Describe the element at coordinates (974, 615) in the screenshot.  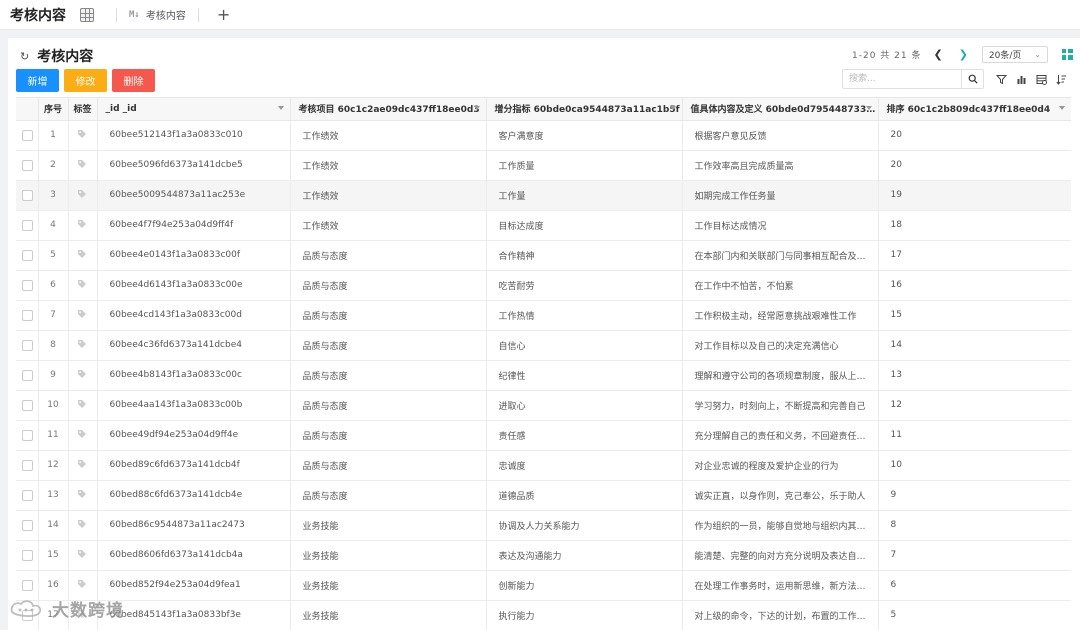
I see `cell-order: 5` at that location.